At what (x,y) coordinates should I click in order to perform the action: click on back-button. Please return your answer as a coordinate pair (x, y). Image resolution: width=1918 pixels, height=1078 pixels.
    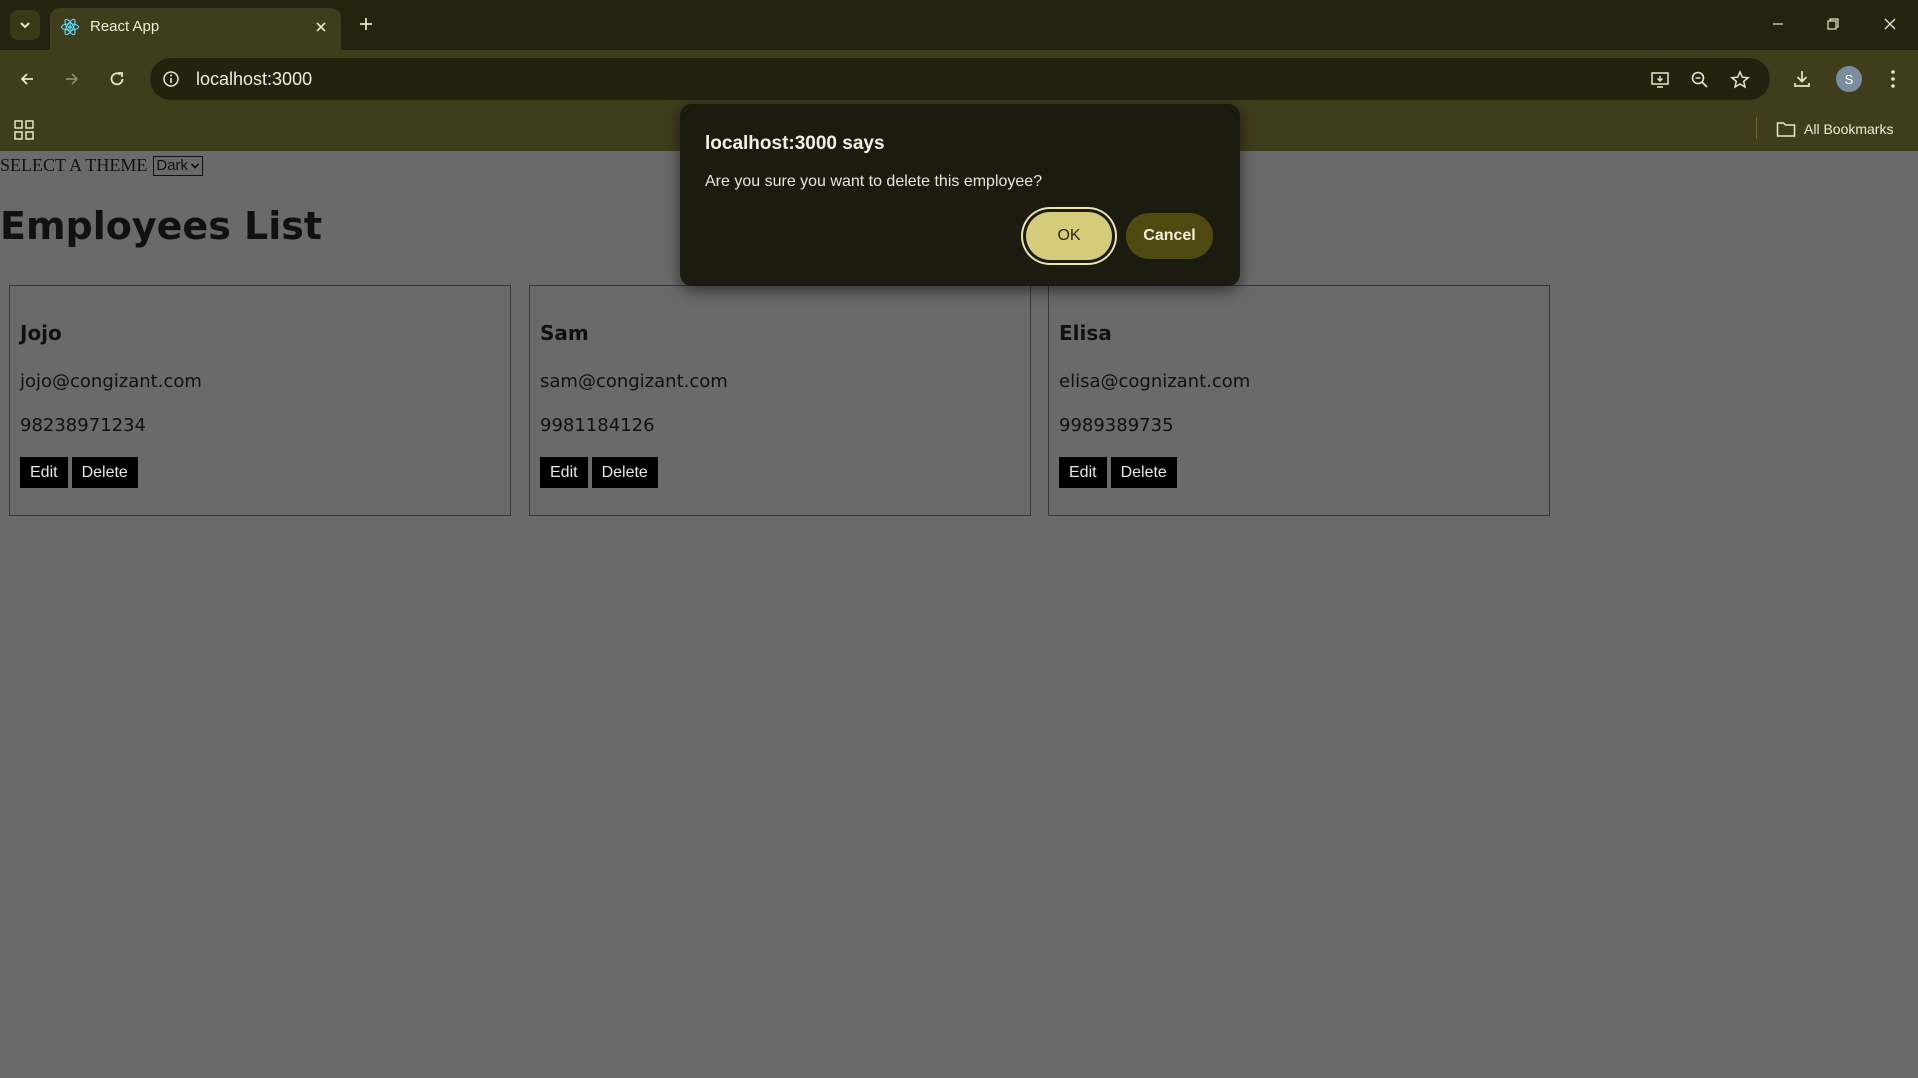
    Looking at the image, I should click on (27, 79).